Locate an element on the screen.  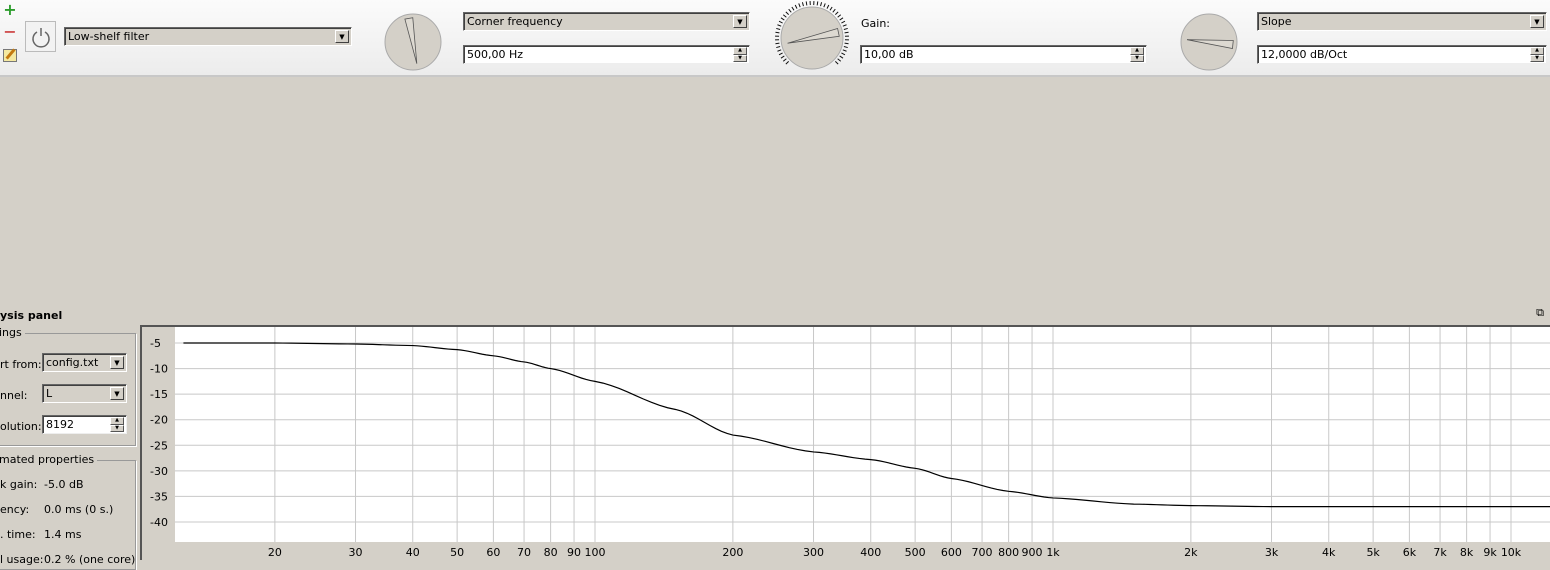
y-tick-label: -25 is located at coordinates (159, 445).